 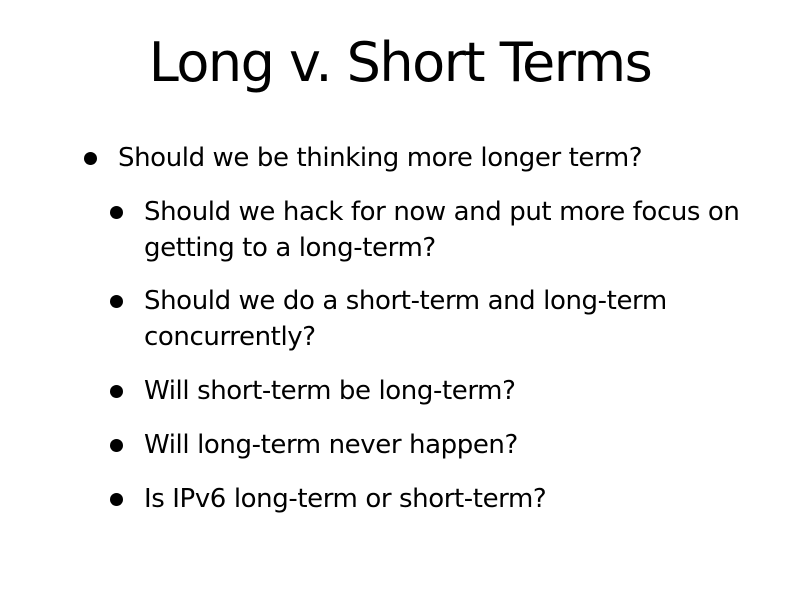 I want to click on sub-bullet-text: Is IPv6 long-term or short-term?, so click(x=345, y=499).